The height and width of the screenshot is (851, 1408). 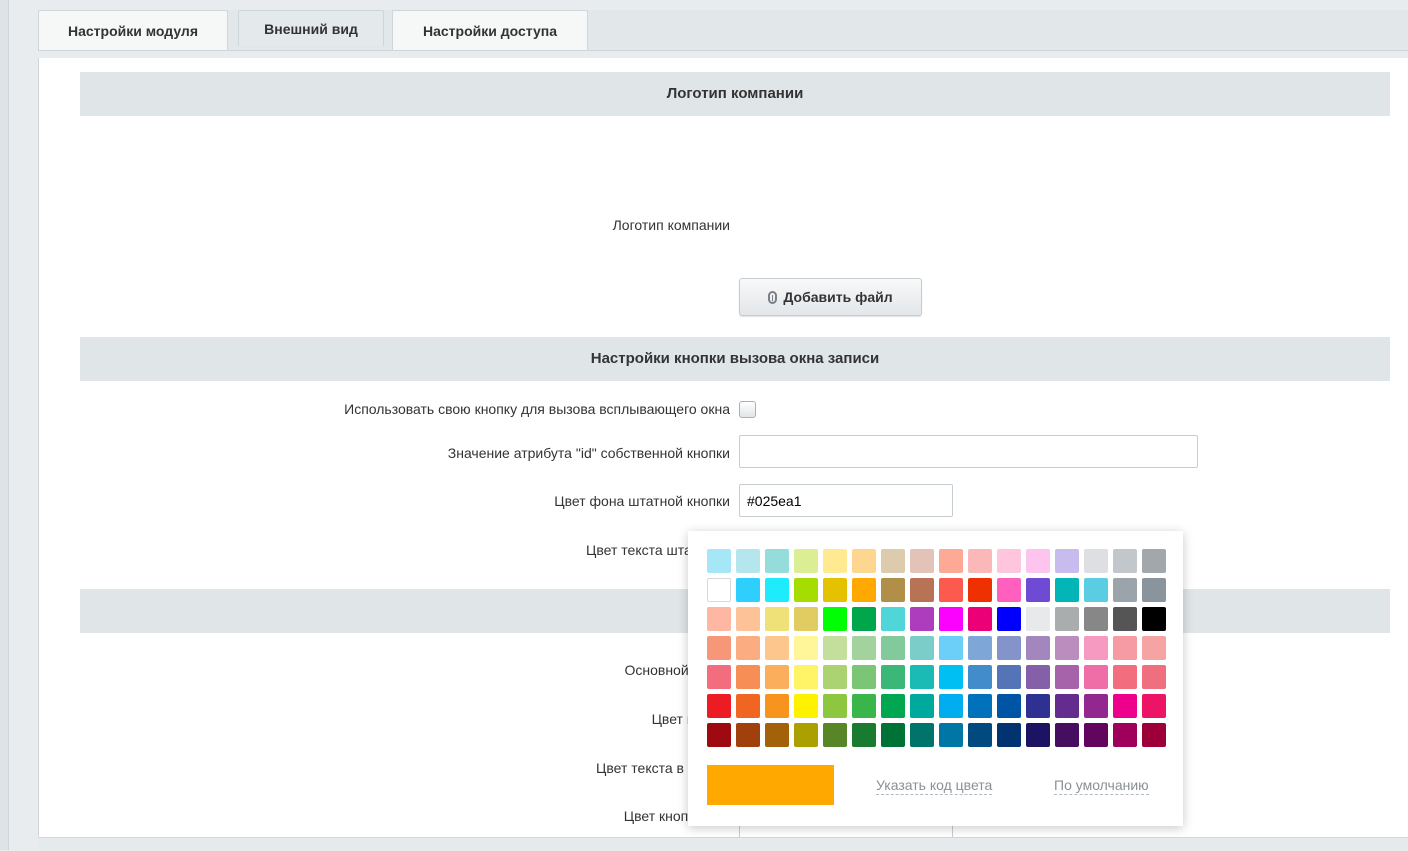 I want to click on use-own-button-checkbox, so click(x=747, y=409).